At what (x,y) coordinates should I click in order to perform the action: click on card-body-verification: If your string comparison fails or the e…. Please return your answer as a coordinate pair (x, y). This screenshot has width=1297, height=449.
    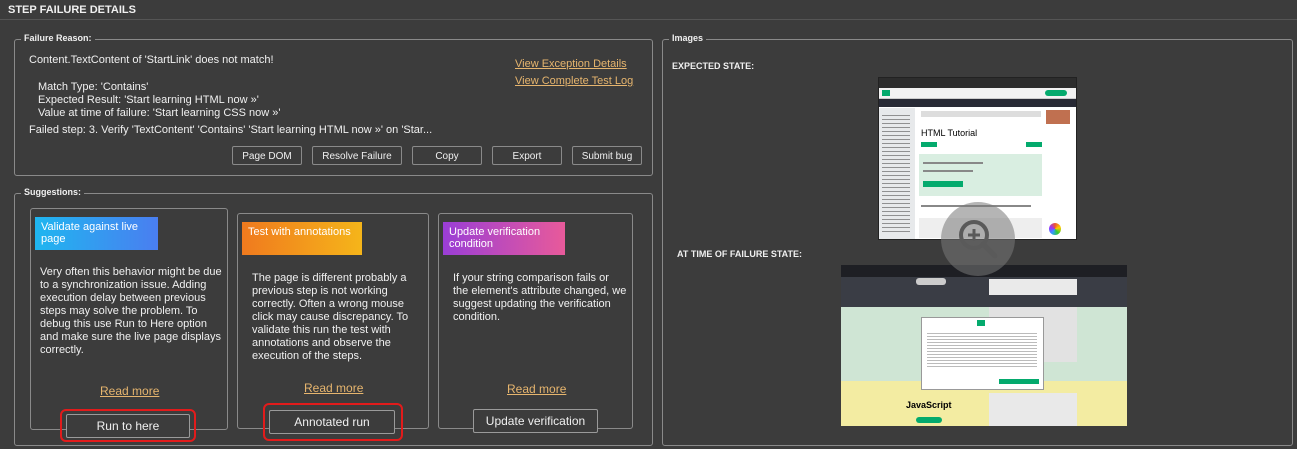
    Looking at the image, I should click on (540, 297).